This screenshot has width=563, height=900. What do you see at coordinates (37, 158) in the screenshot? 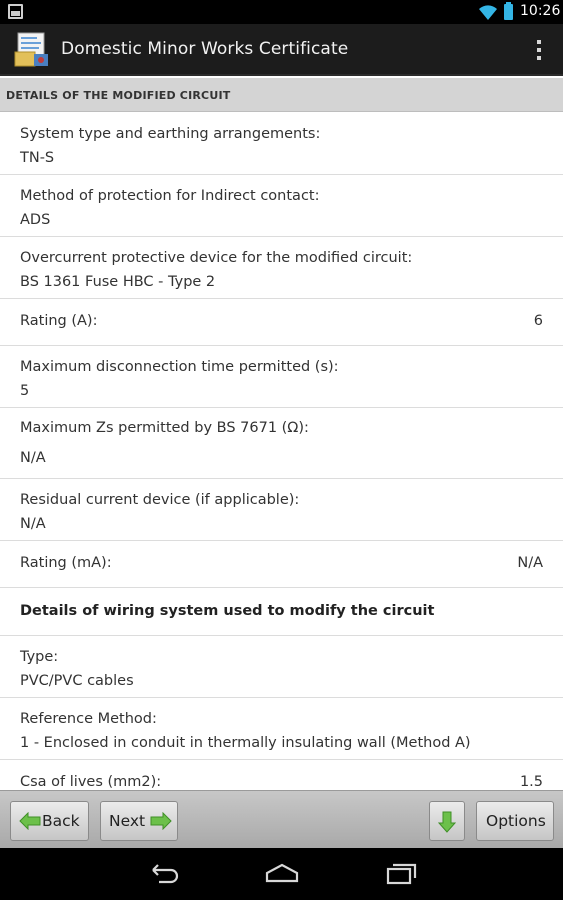
I see `row-value: TN-S` at bounding box center [37, 158].